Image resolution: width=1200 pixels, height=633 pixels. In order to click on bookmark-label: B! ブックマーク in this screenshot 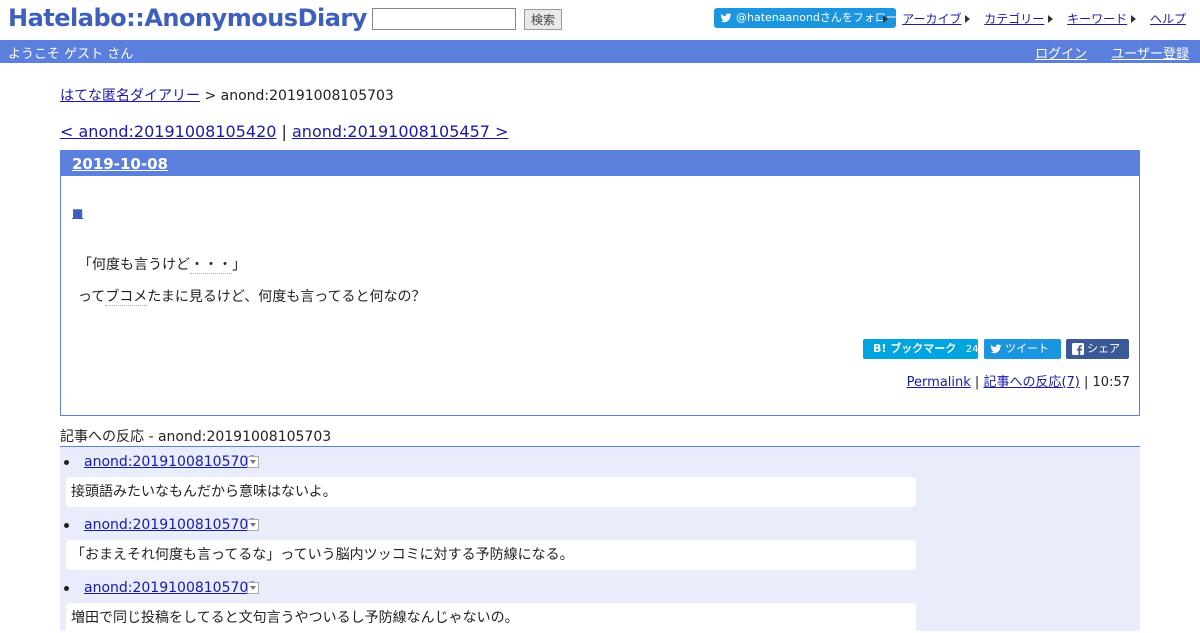, I will do `click(915, 348)`.